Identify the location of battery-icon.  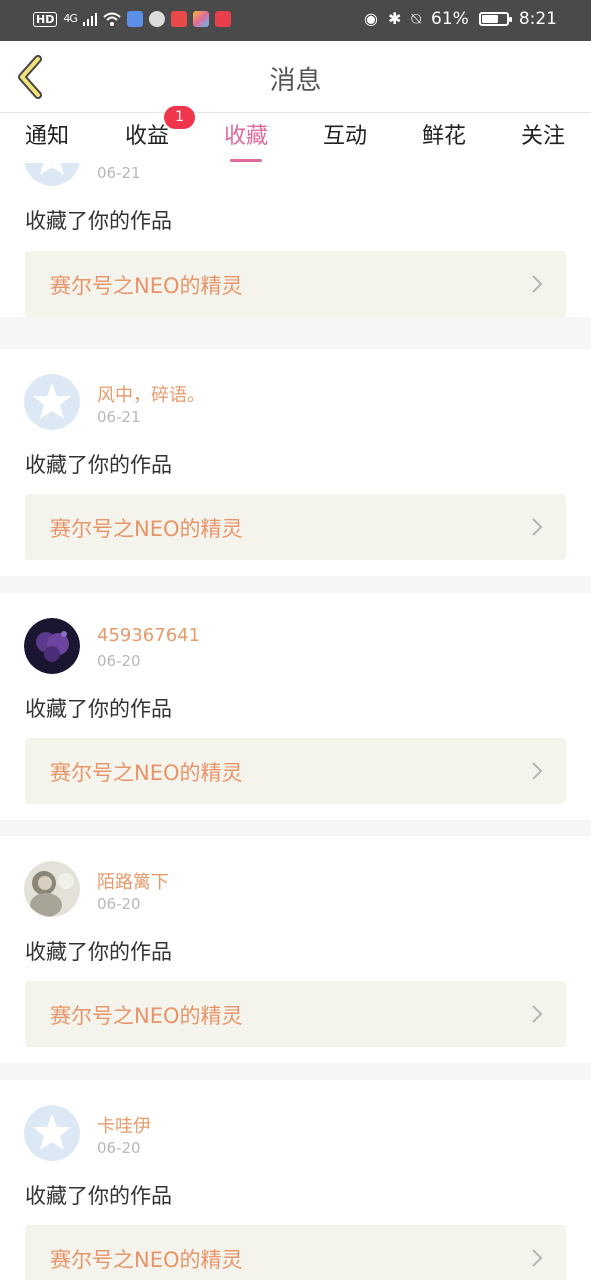
(495, 19).